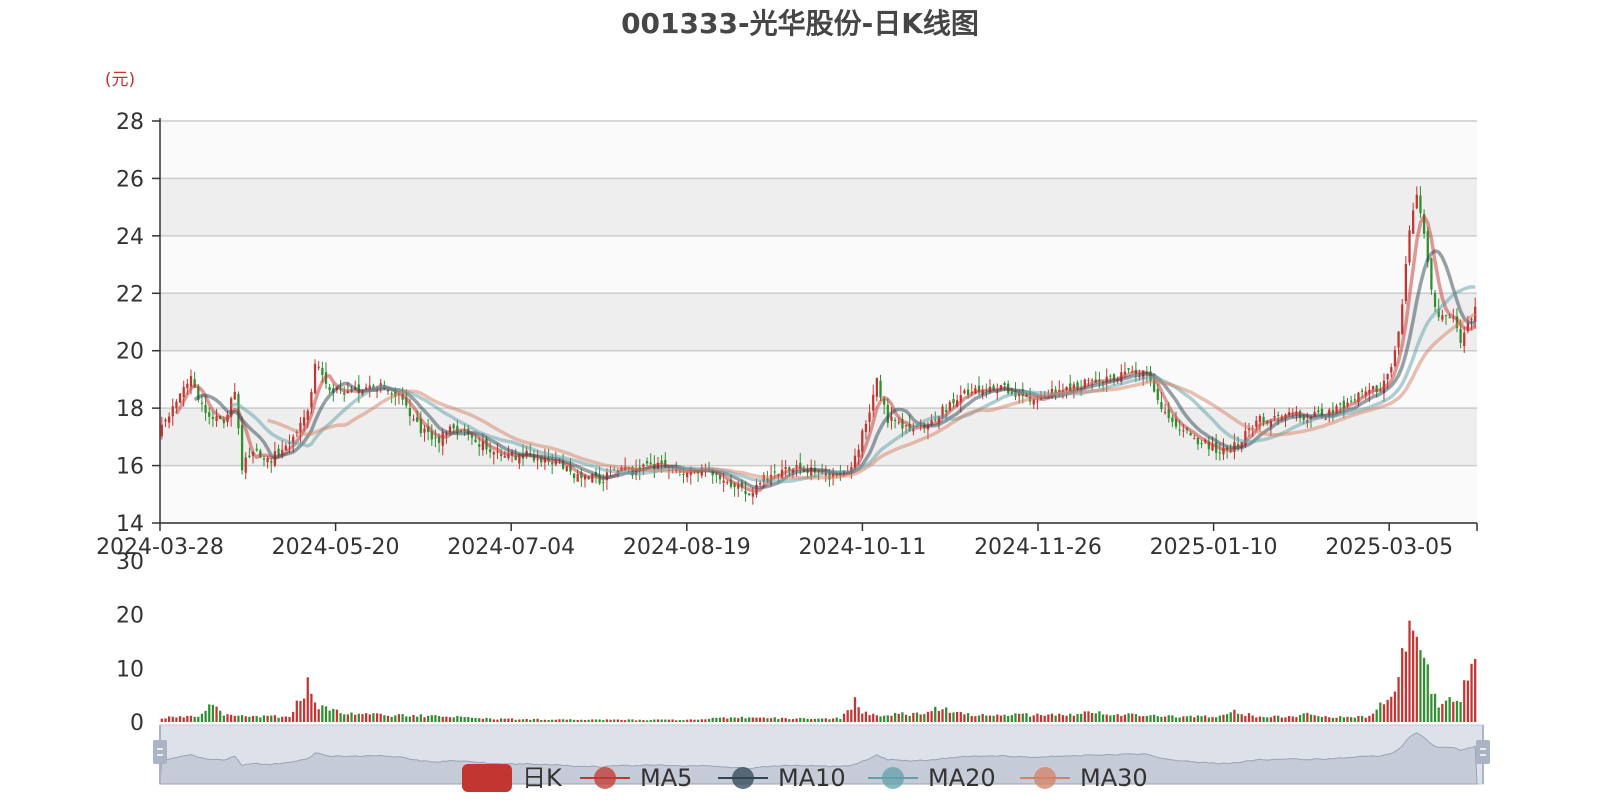 Image resolution: width=1600 pixels, height=800 pixels. Describe the element at coordinates (818, 671) in the screenshot. I see `volume-series` at that location.